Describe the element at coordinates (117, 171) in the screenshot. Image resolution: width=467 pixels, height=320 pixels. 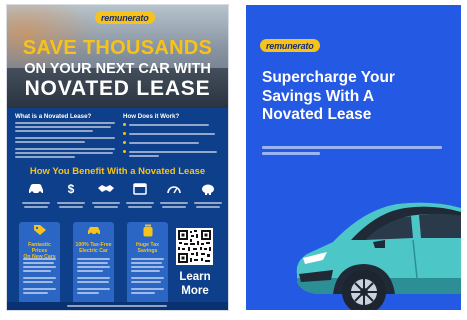
I see `benefits-heading: How You Benefit With a Novated Lease` at that location.